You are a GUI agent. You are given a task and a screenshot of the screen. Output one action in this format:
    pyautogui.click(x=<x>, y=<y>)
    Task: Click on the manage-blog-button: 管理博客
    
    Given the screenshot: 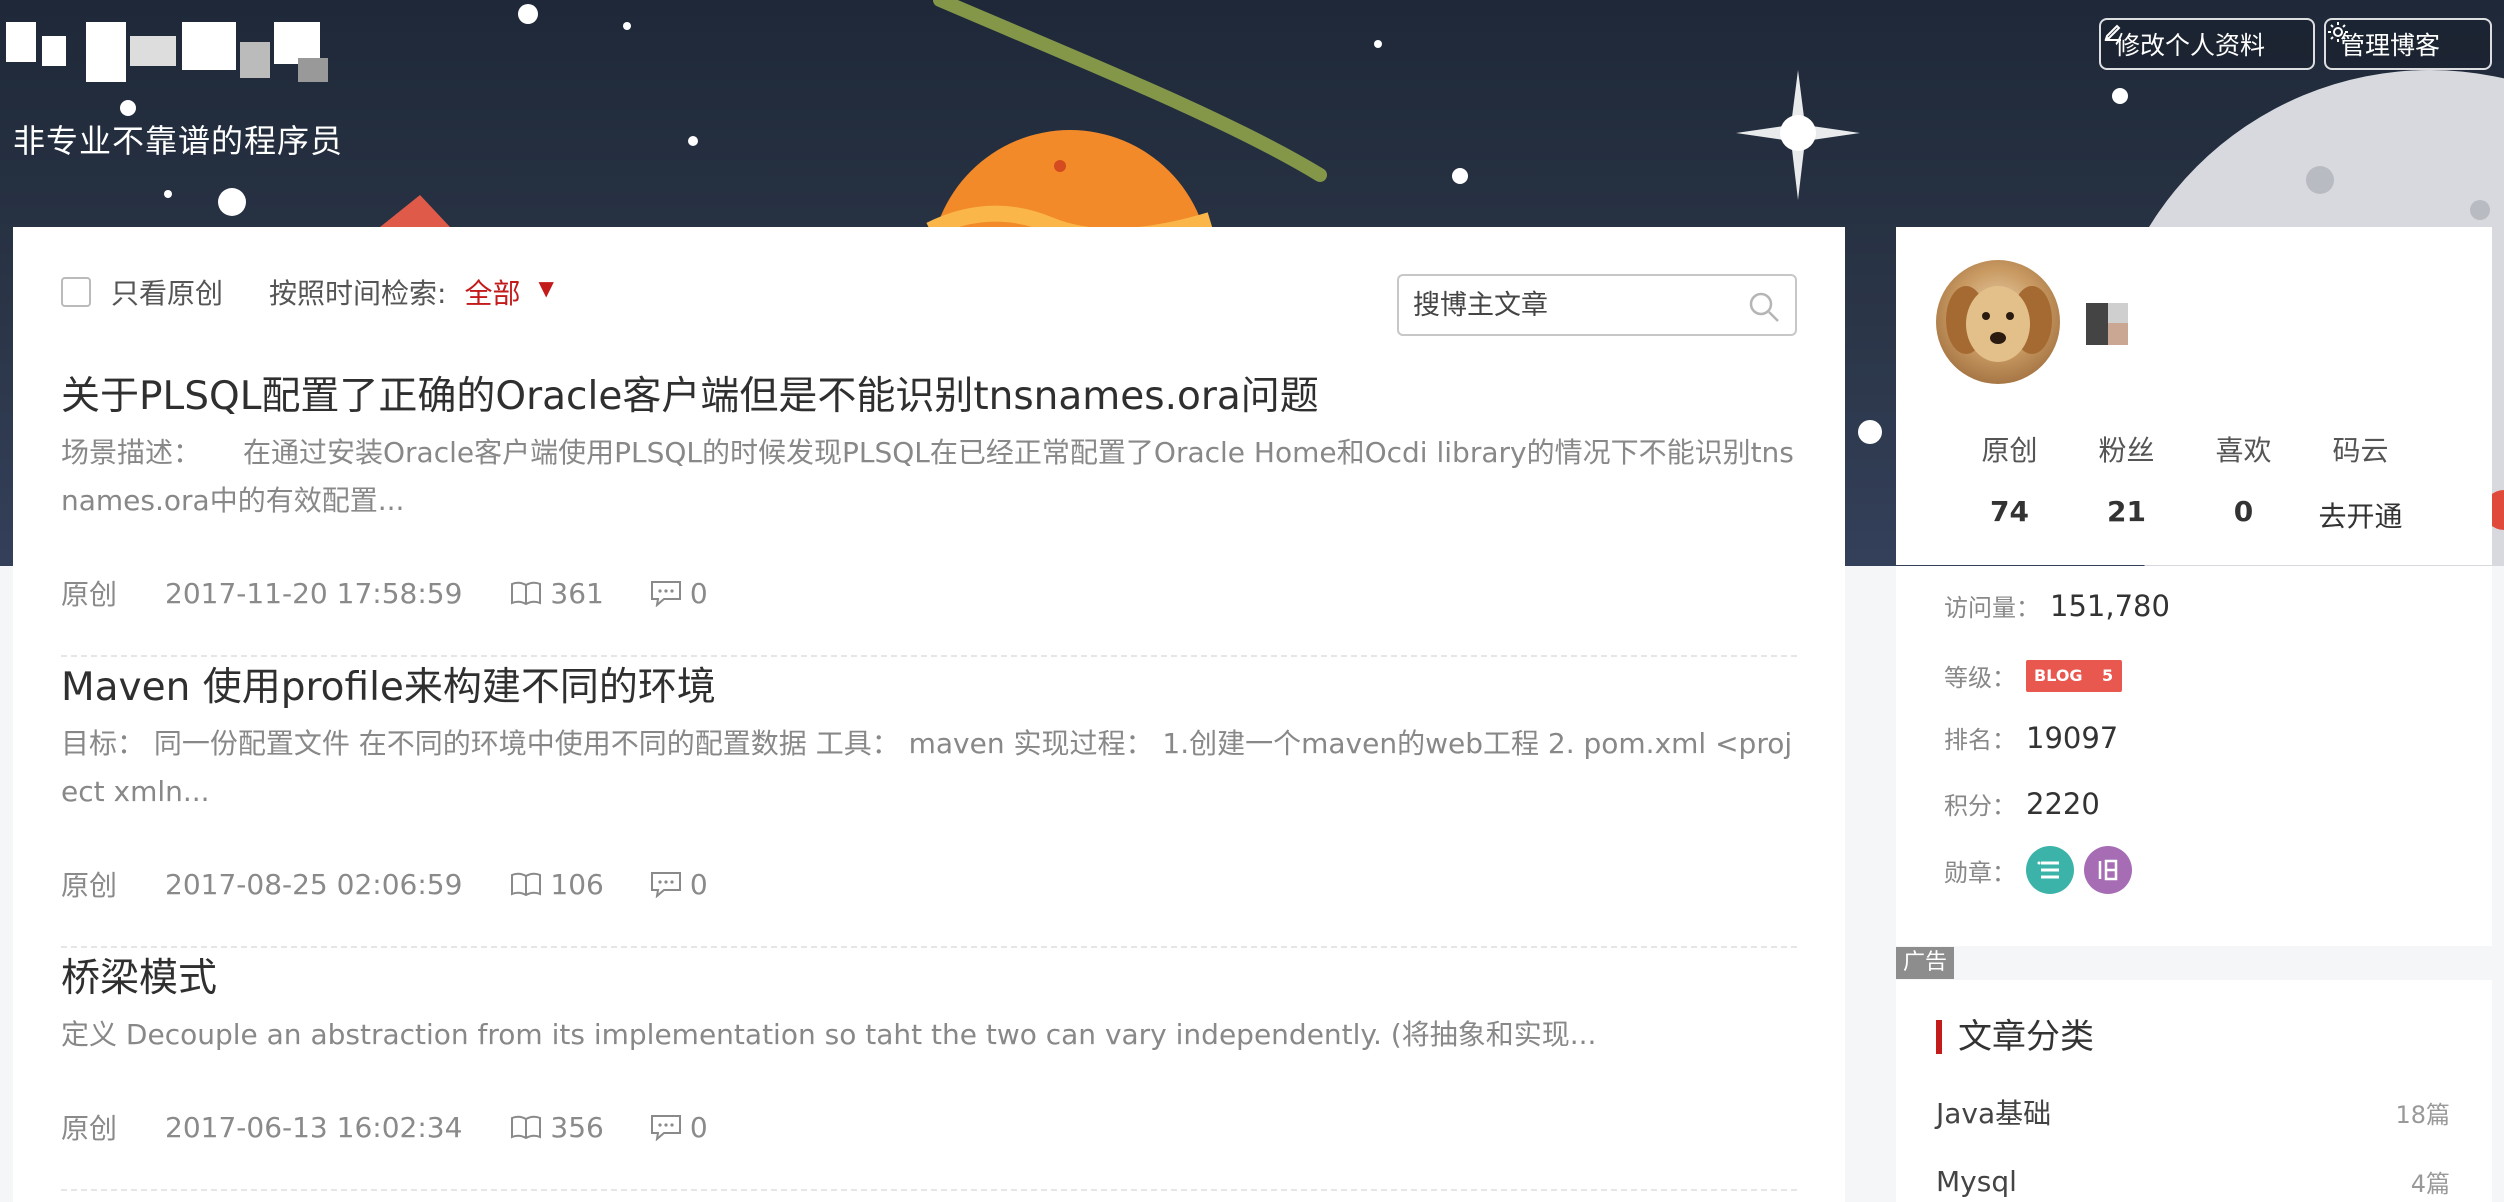 What is the action you would take?
    pyautogui.click(x=2408, y=44)
    